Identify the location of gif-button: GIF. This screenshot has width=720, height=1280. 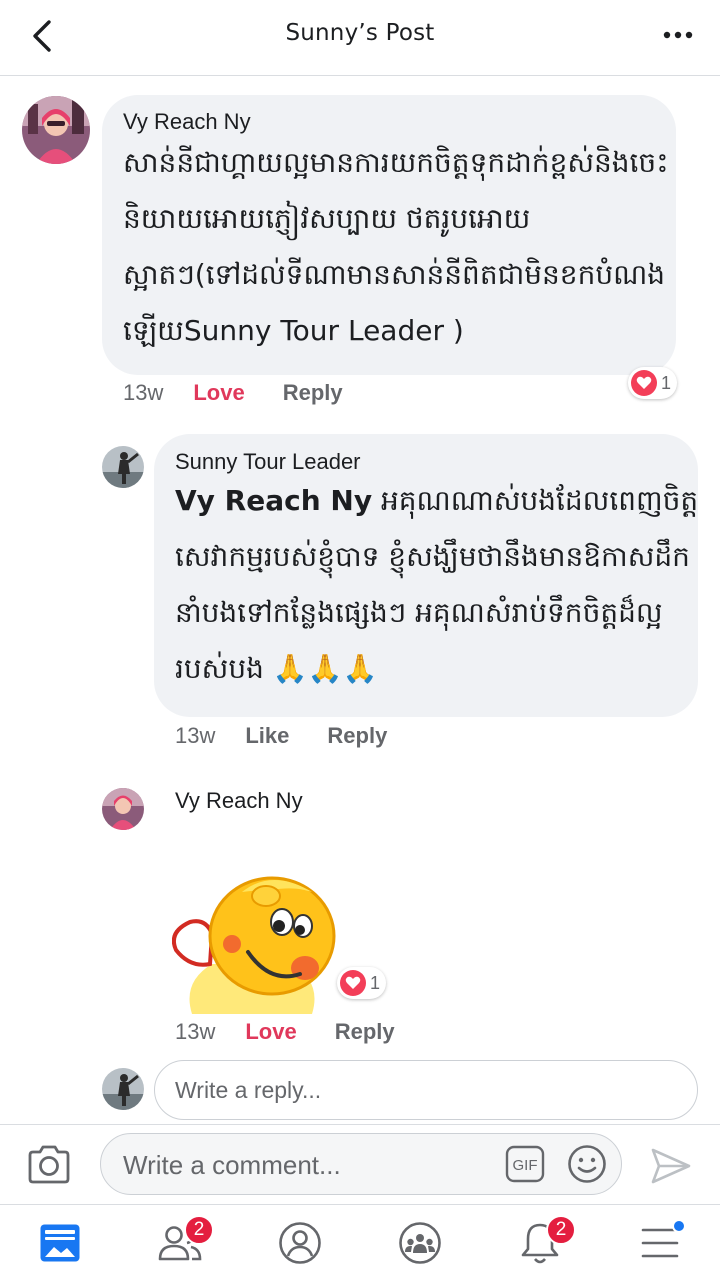
(525, 1164).